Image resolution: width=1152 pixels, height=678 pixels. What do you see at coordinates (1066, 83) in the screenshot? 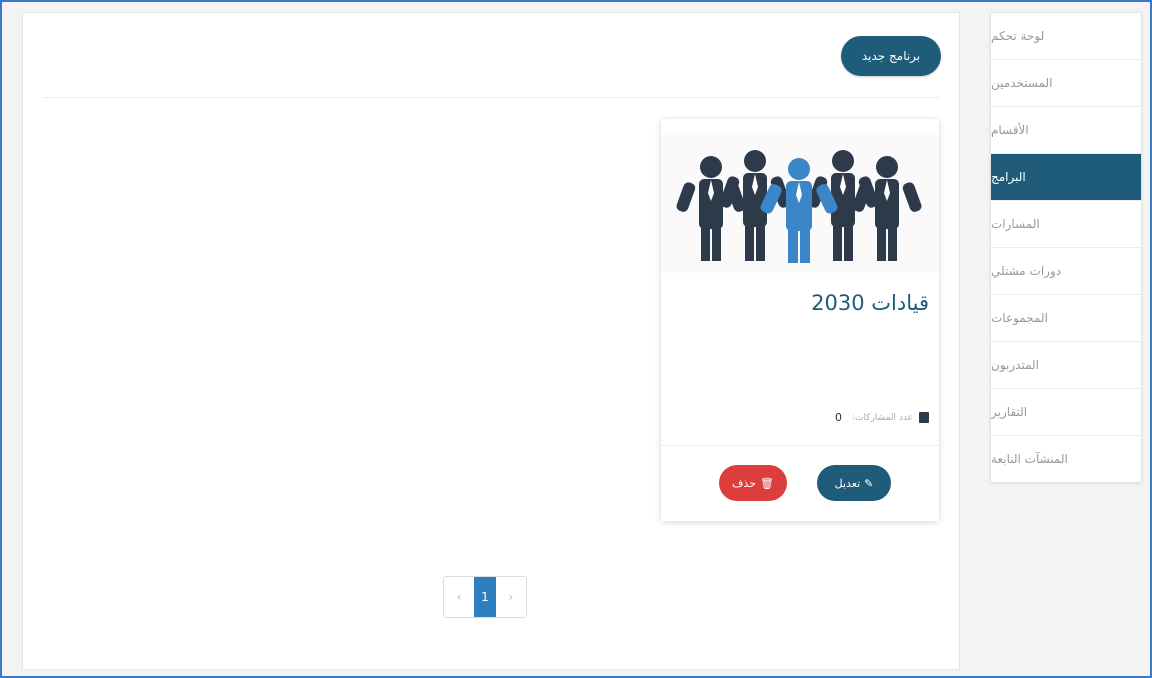
I see `sidebar-item-users: المستخدمين` at bounding box center [1066, 83].